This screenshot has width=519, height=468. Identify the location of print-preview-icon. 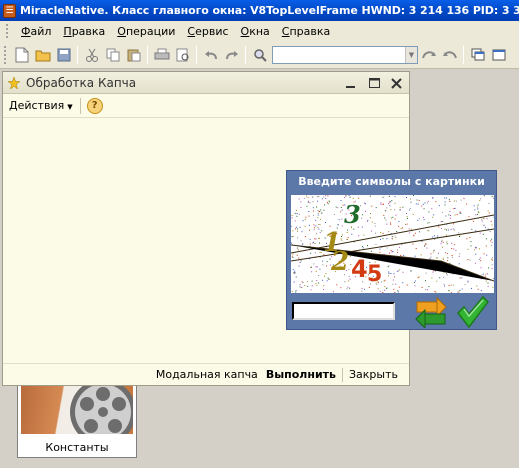
(182, 54).